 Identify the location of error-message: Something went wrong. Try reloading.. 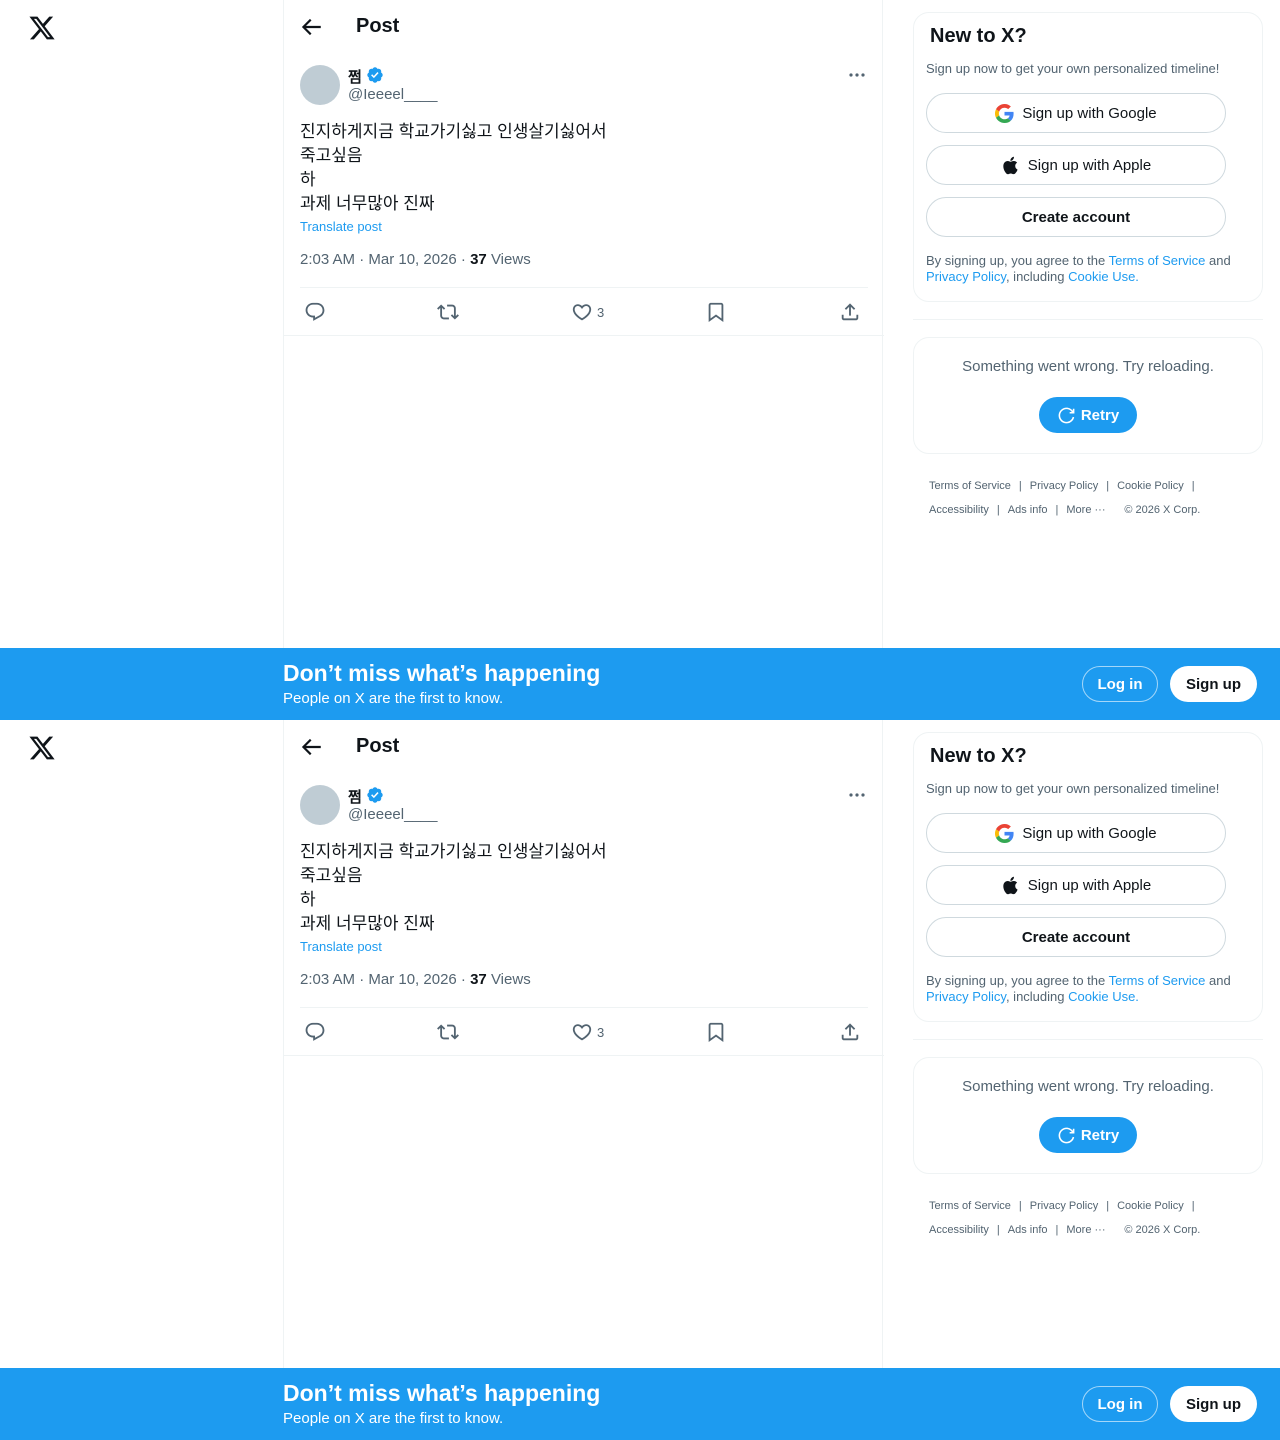
(1088, 366).